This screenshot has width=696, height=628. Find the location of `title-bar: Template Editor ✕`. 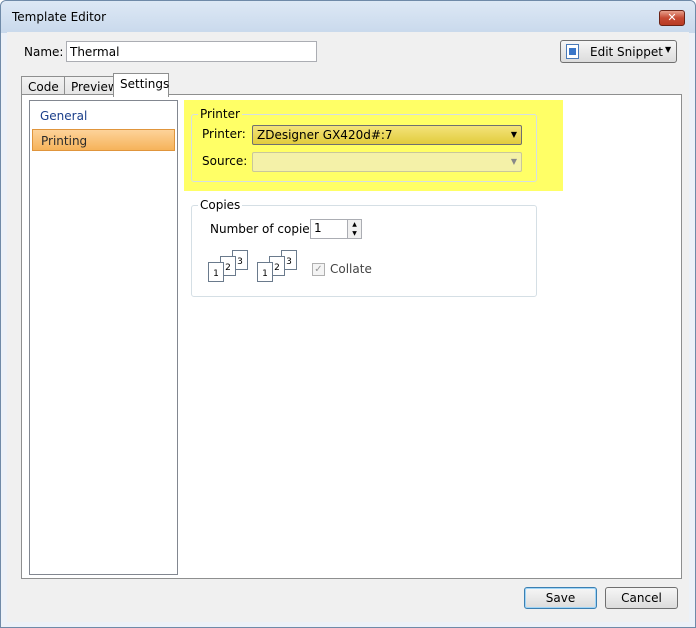

title-bar: Template Editor ✕ is located at coordinates (348, 17).